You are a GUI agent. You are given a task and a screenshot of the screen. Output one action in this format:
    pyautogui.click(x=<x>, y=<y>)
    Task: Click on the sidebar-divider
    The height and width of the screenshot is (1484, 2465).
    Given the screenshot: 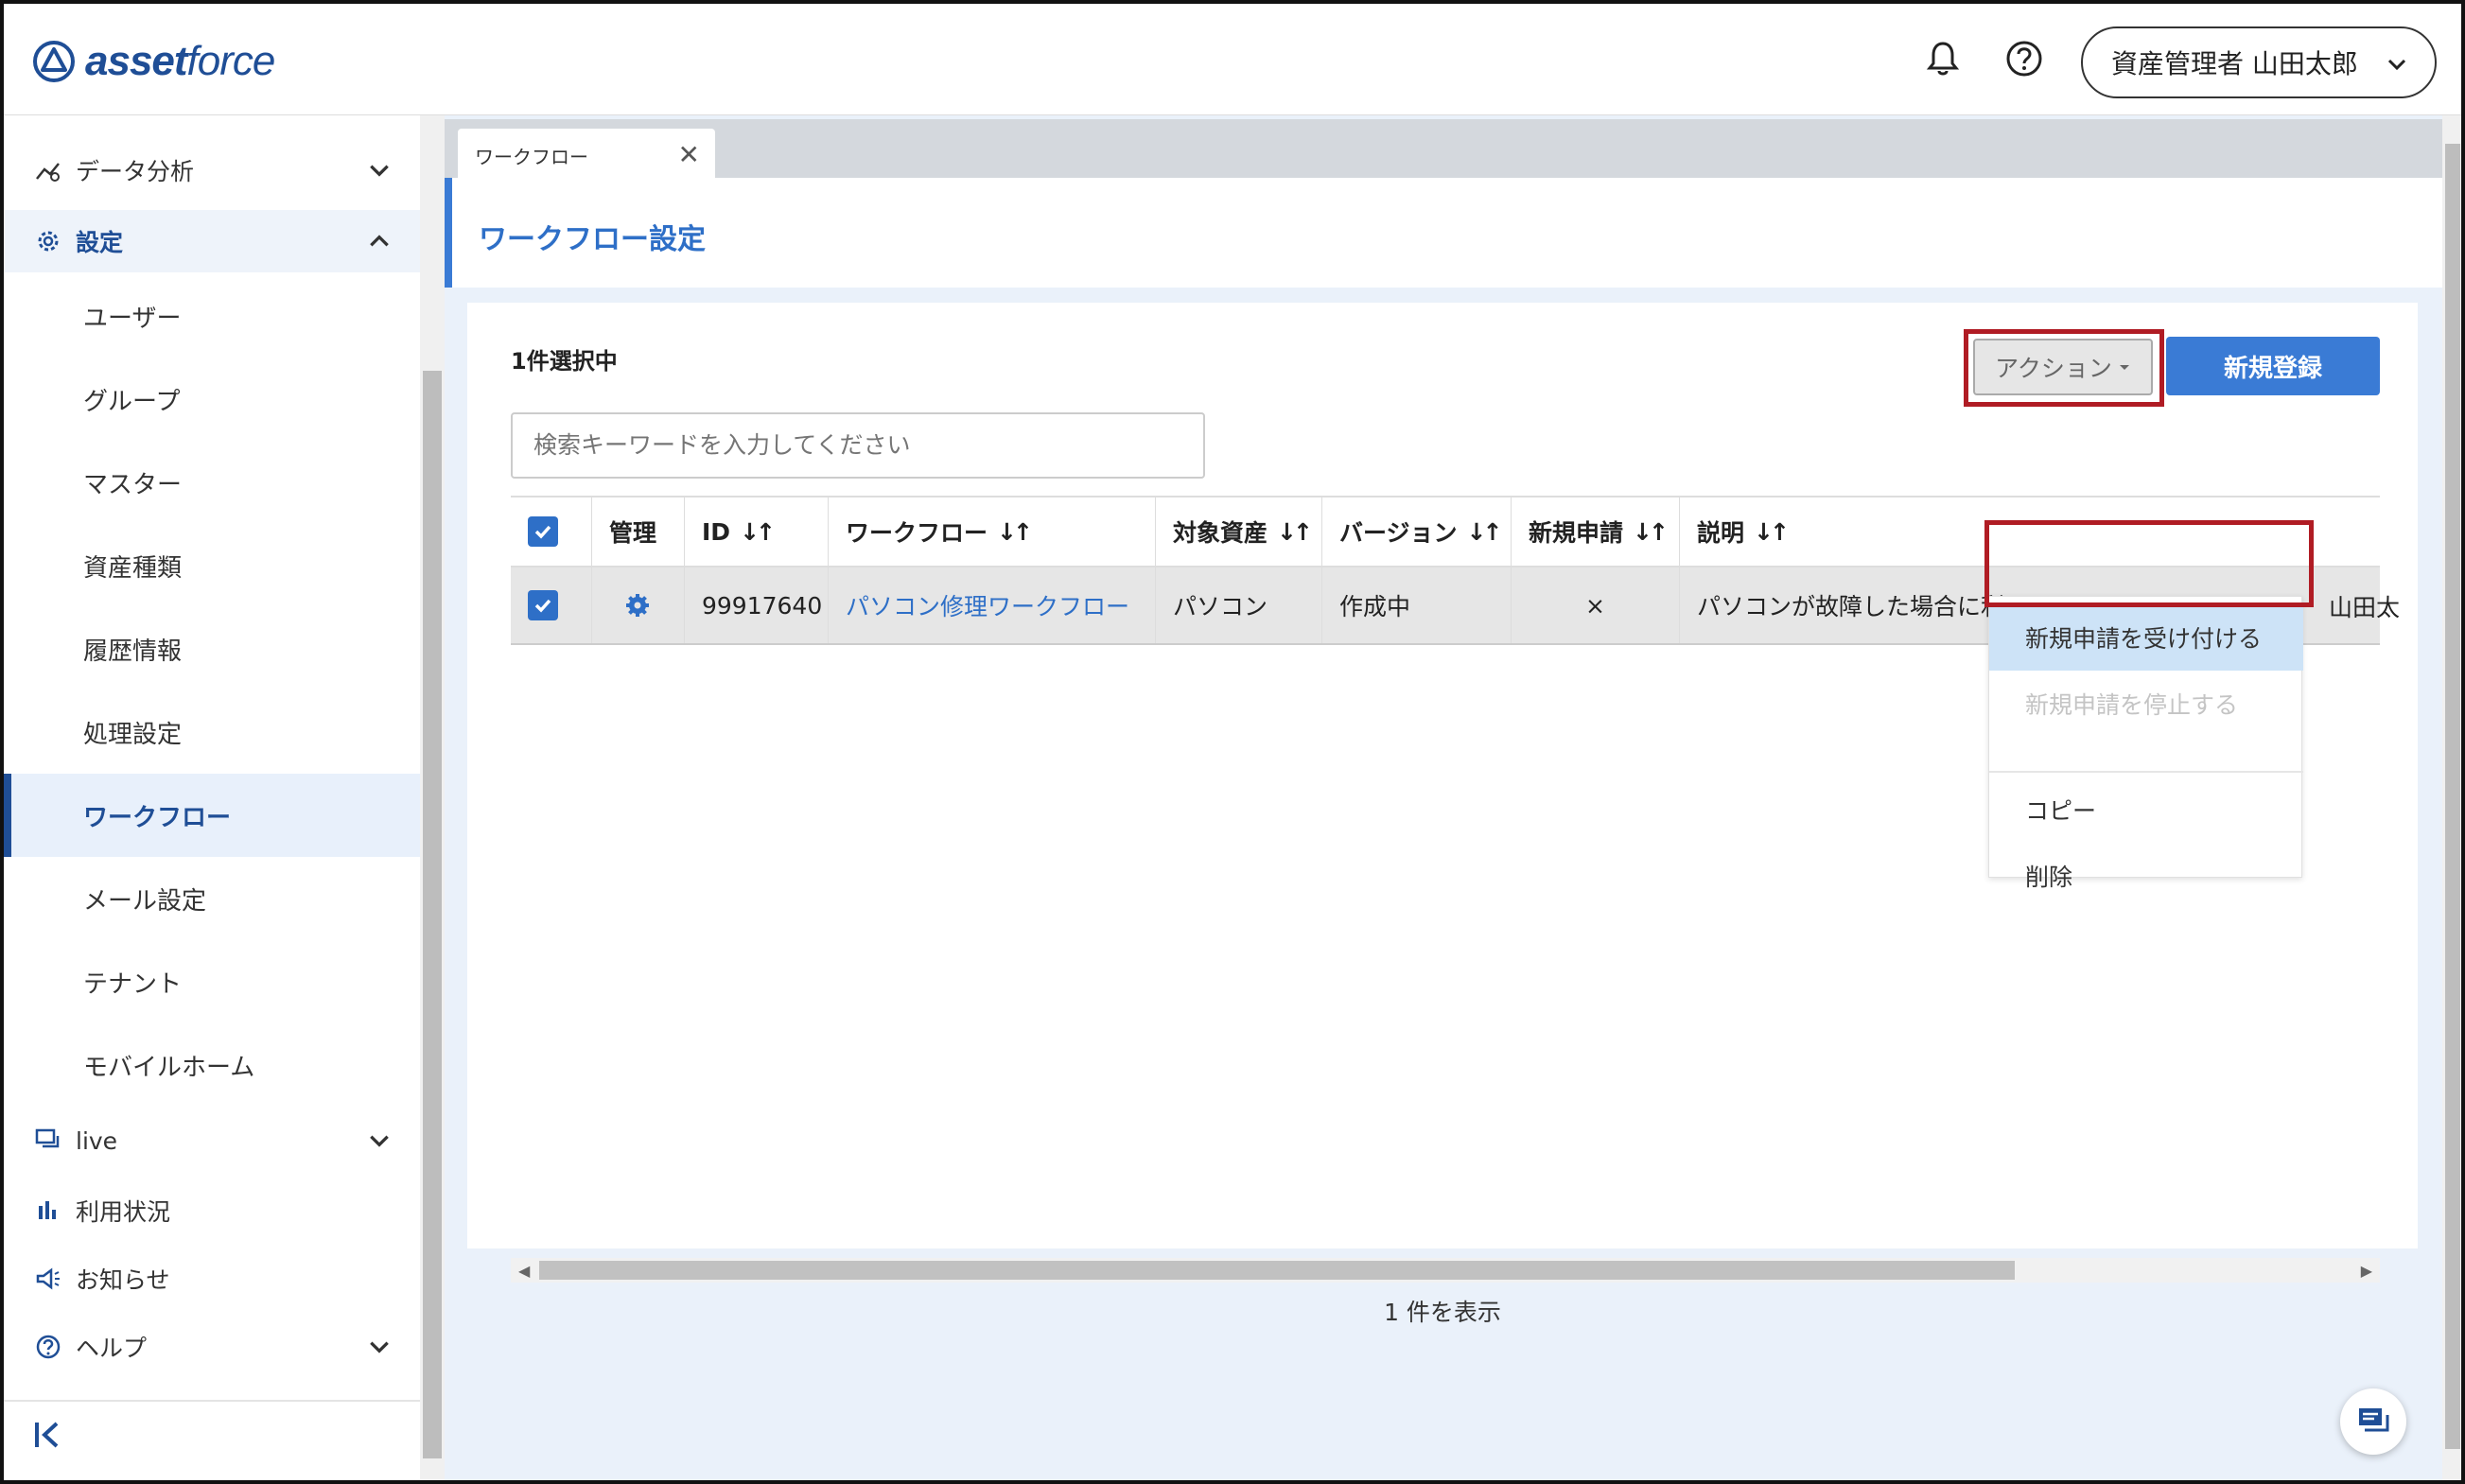 What is the action you would take?
    pyautogui.click(x=212, y=1401)
    